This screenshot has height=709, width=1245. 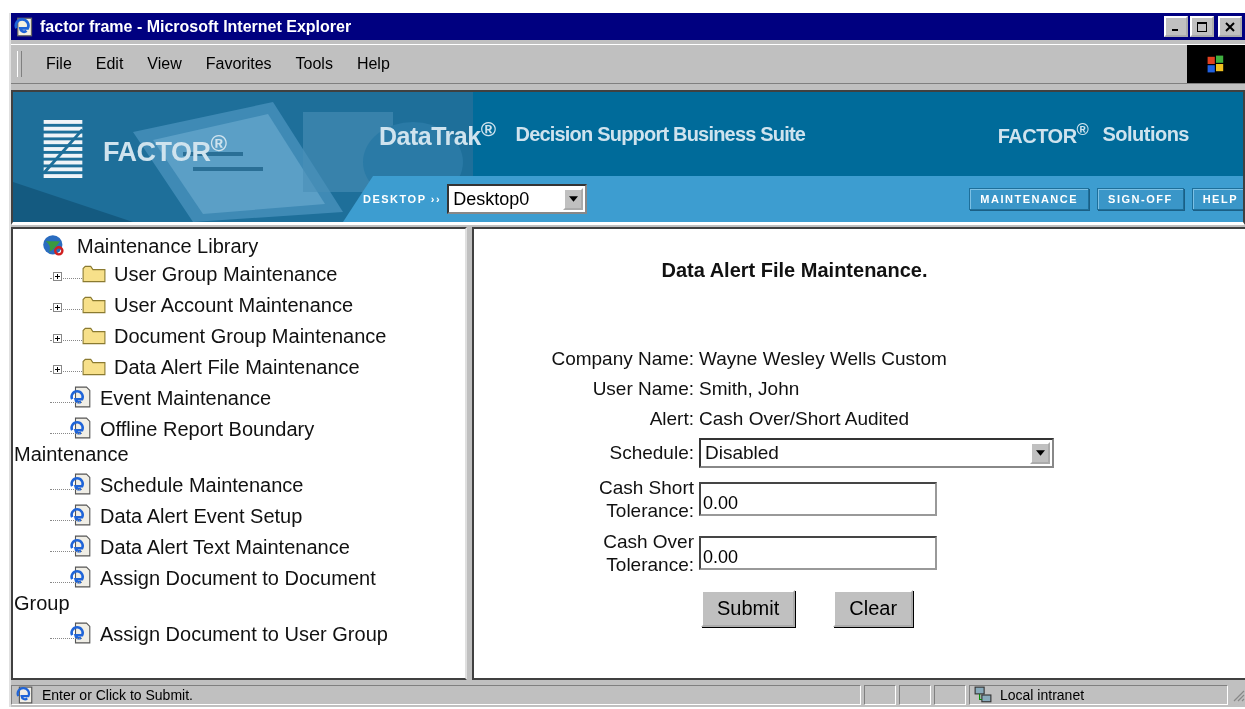 What do you see at coordinates (59, 64) in the screenshot?
I see `menu-item: File` at bounding box center [59, 64].